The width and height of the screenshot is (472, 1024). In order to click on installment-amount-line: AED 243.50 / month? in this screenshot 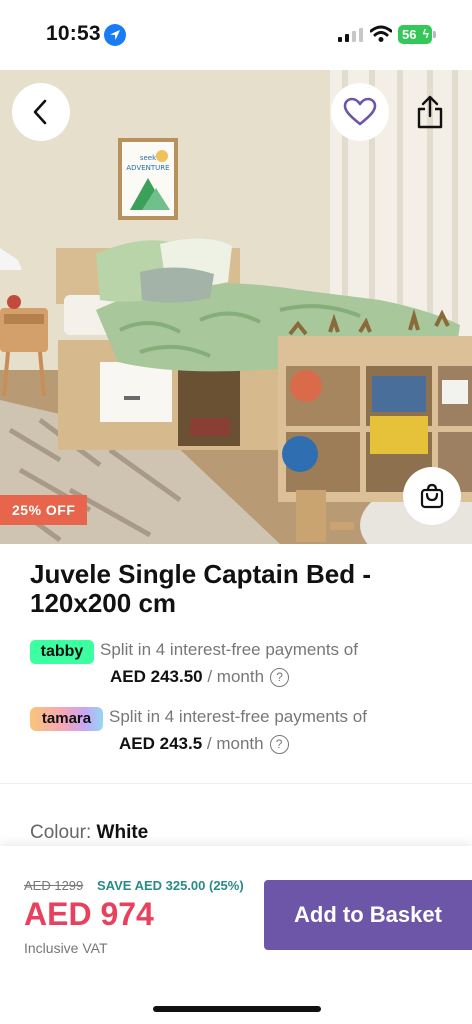, I will do `click(200, 677)`.